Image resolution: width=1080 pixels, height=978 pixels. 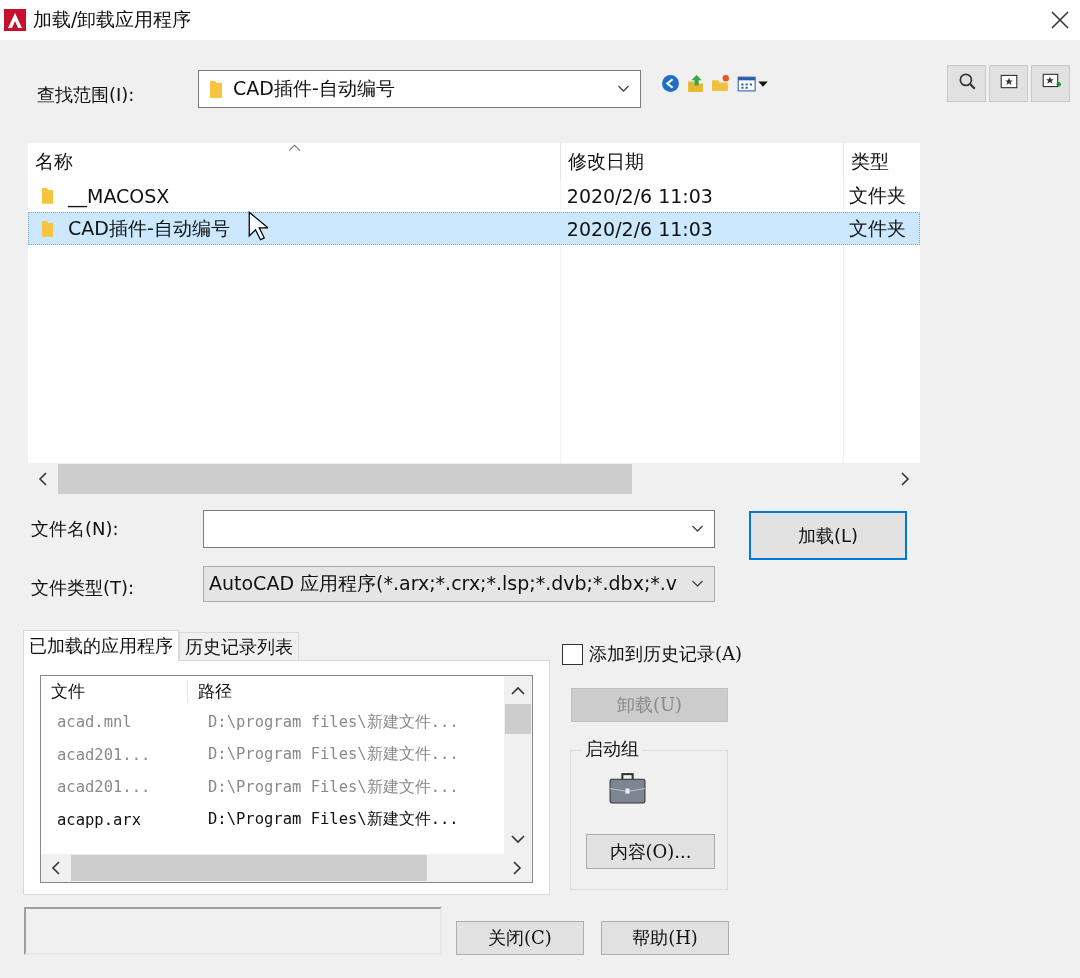 What do you see at coordinates (665, 938) in the screenshot?
I see `dialog-button: 帮助(H)` at bounding box center [665, 938].